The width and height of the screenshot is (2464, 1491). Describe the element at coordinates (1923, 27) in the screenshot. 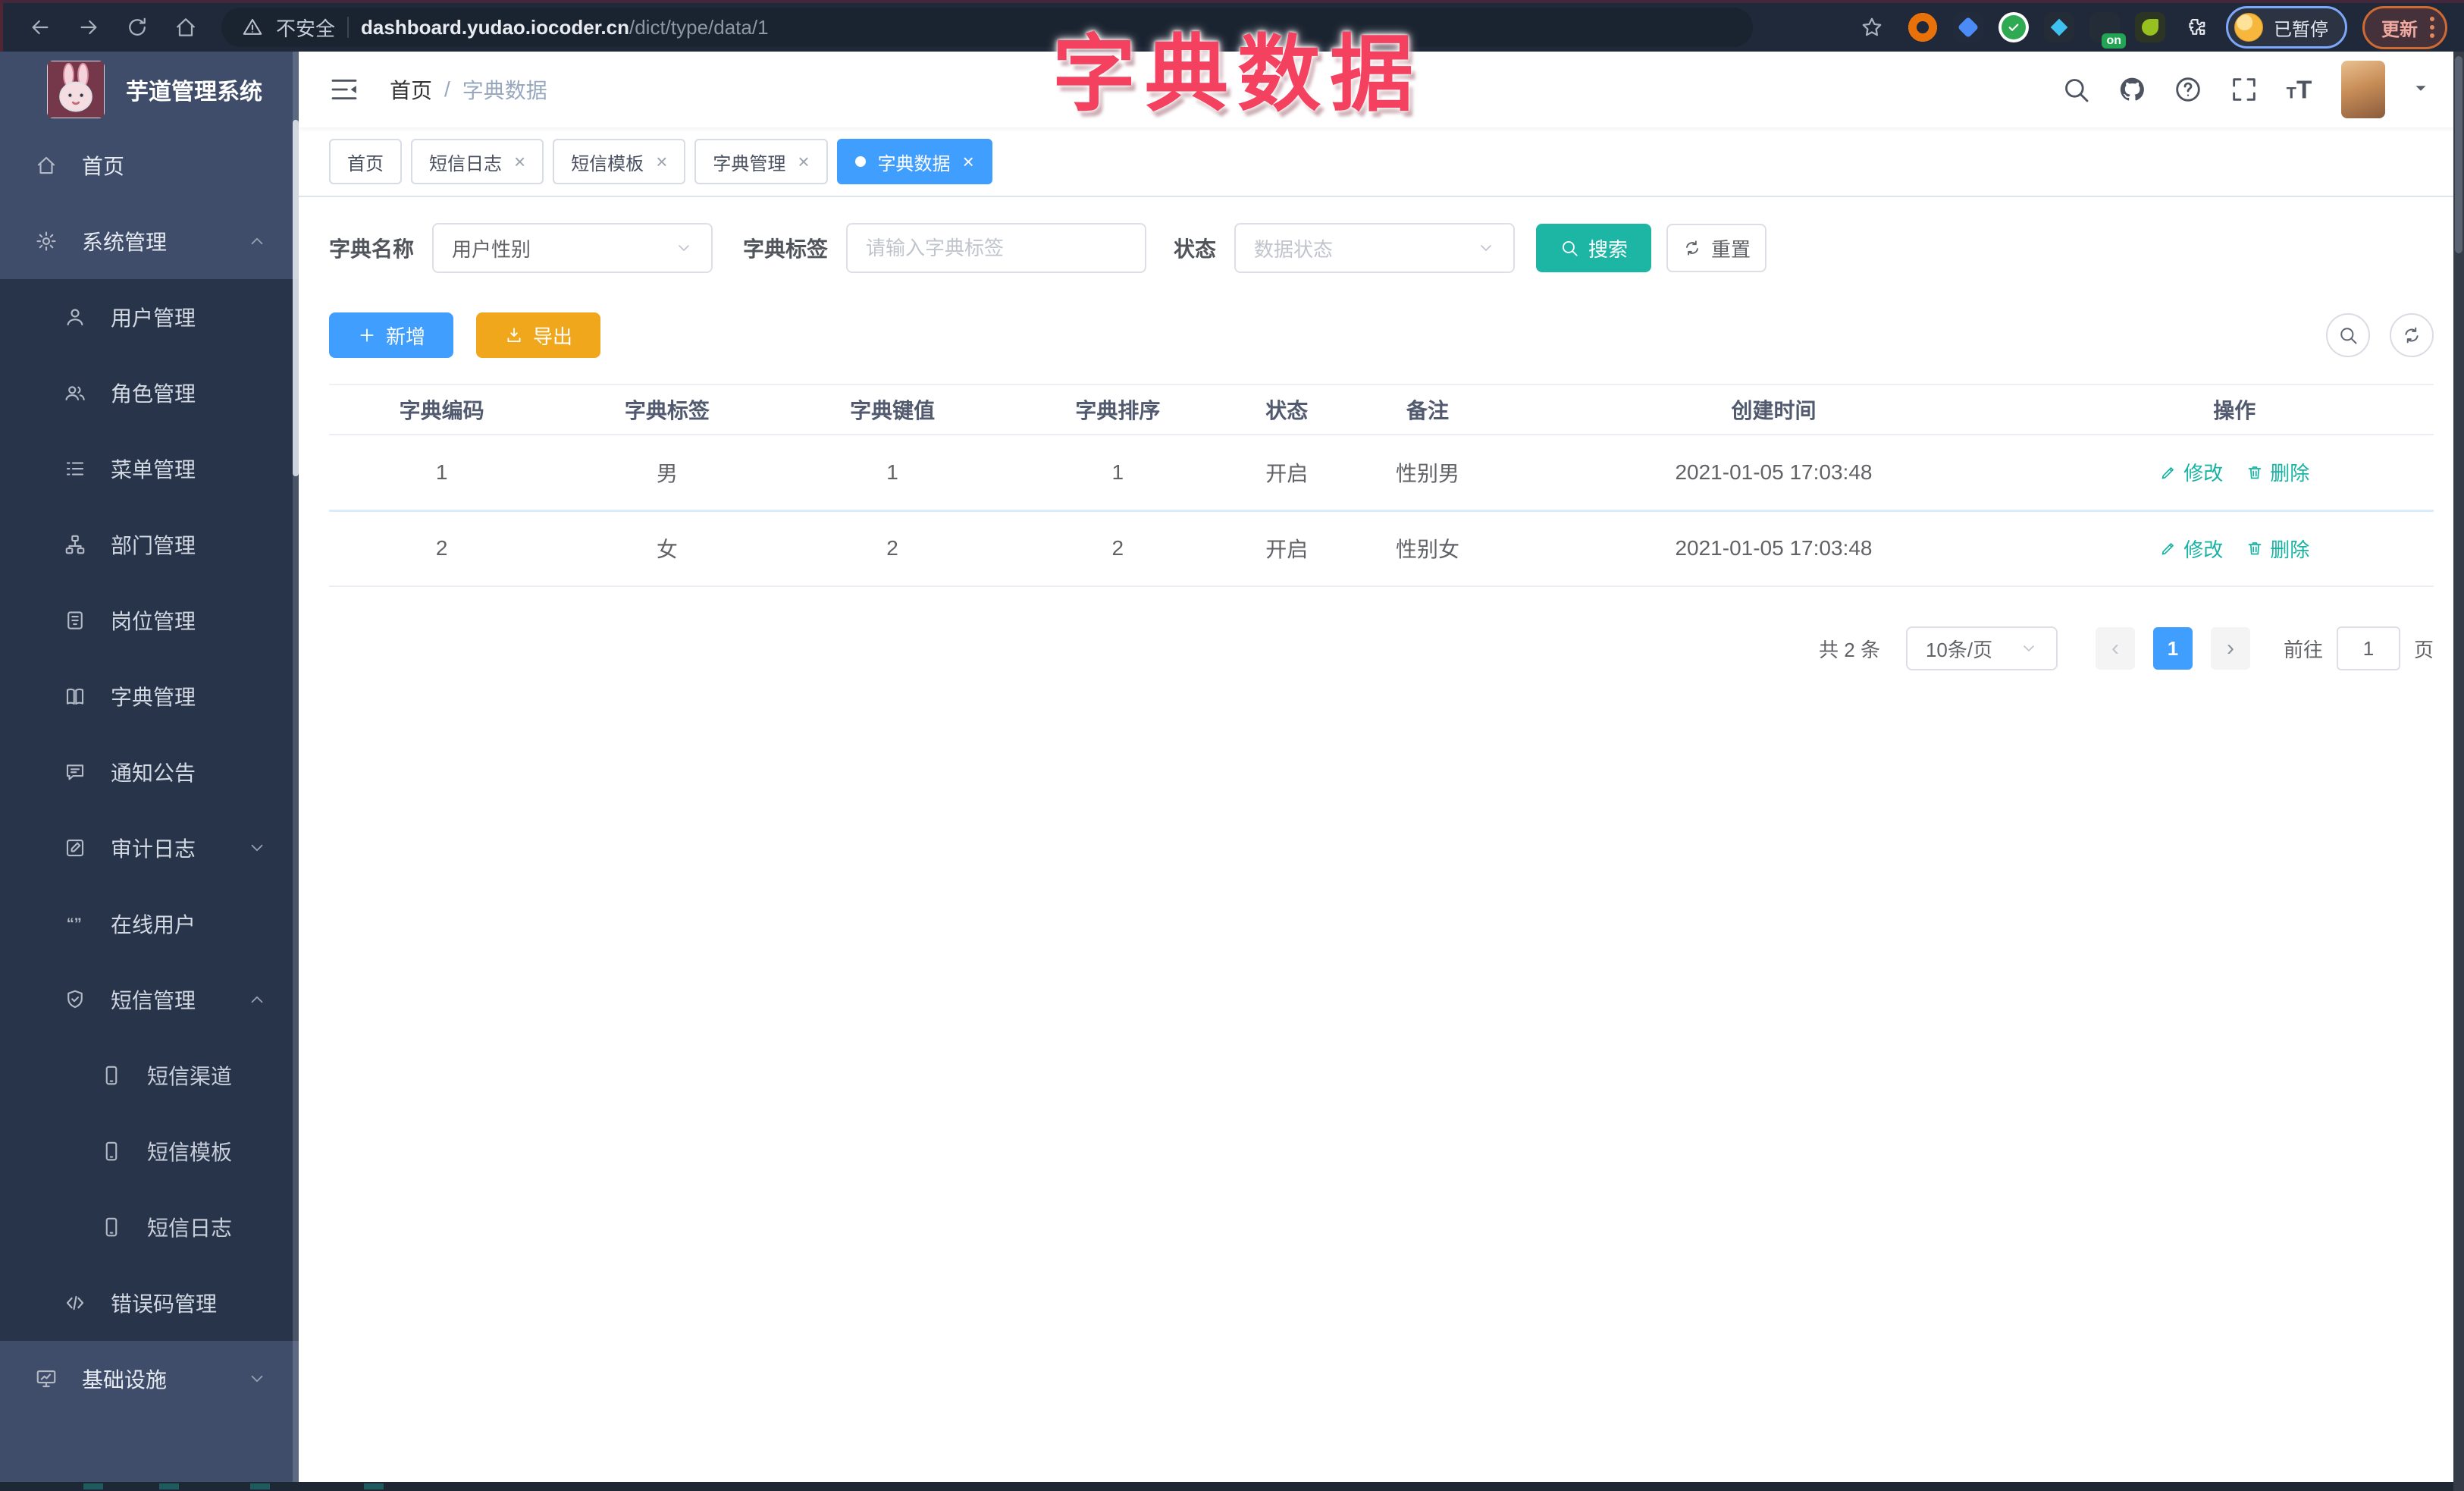

I see `extension-ublock-icon` at that location.